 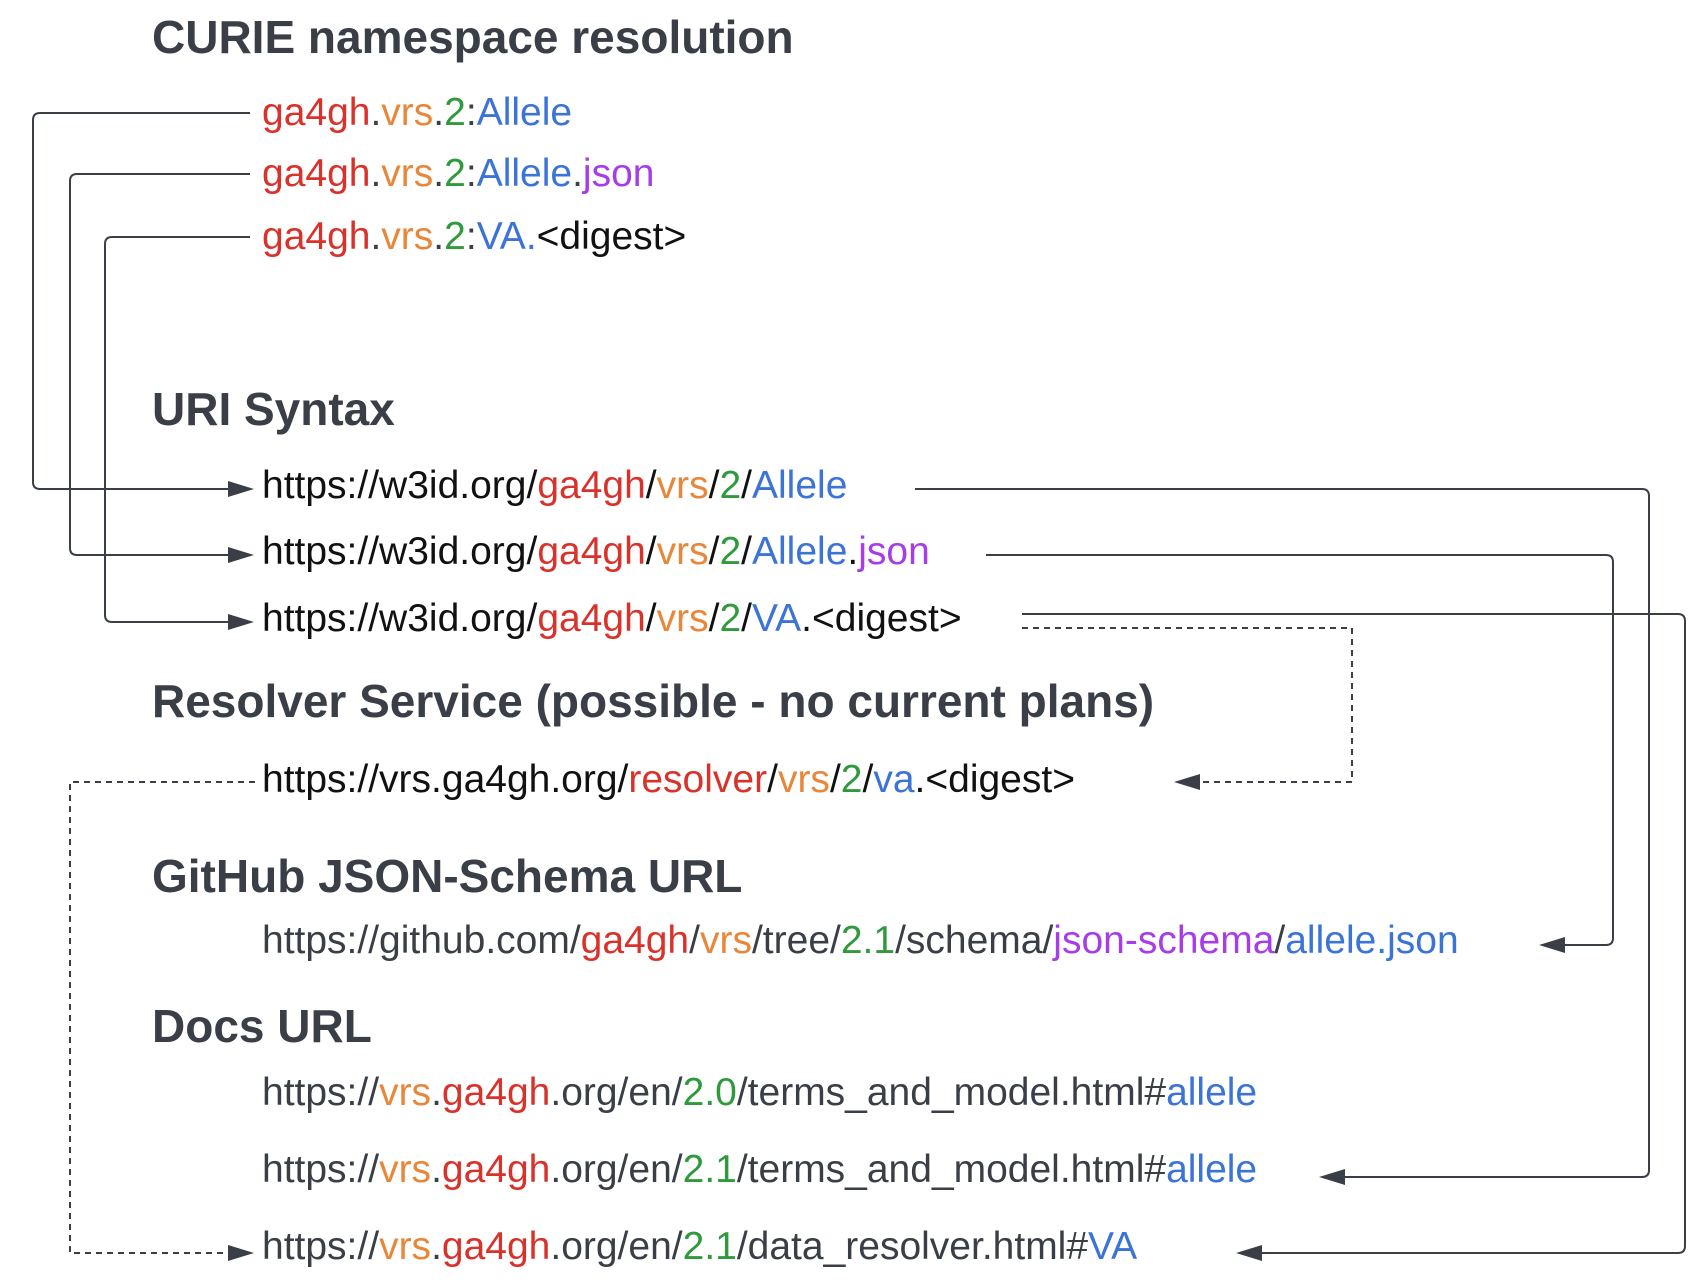 What do you see at coordinates (421, 940) in the screenshot?
I see `text-segment: https://github.com/` at bounding box center [421, 940].